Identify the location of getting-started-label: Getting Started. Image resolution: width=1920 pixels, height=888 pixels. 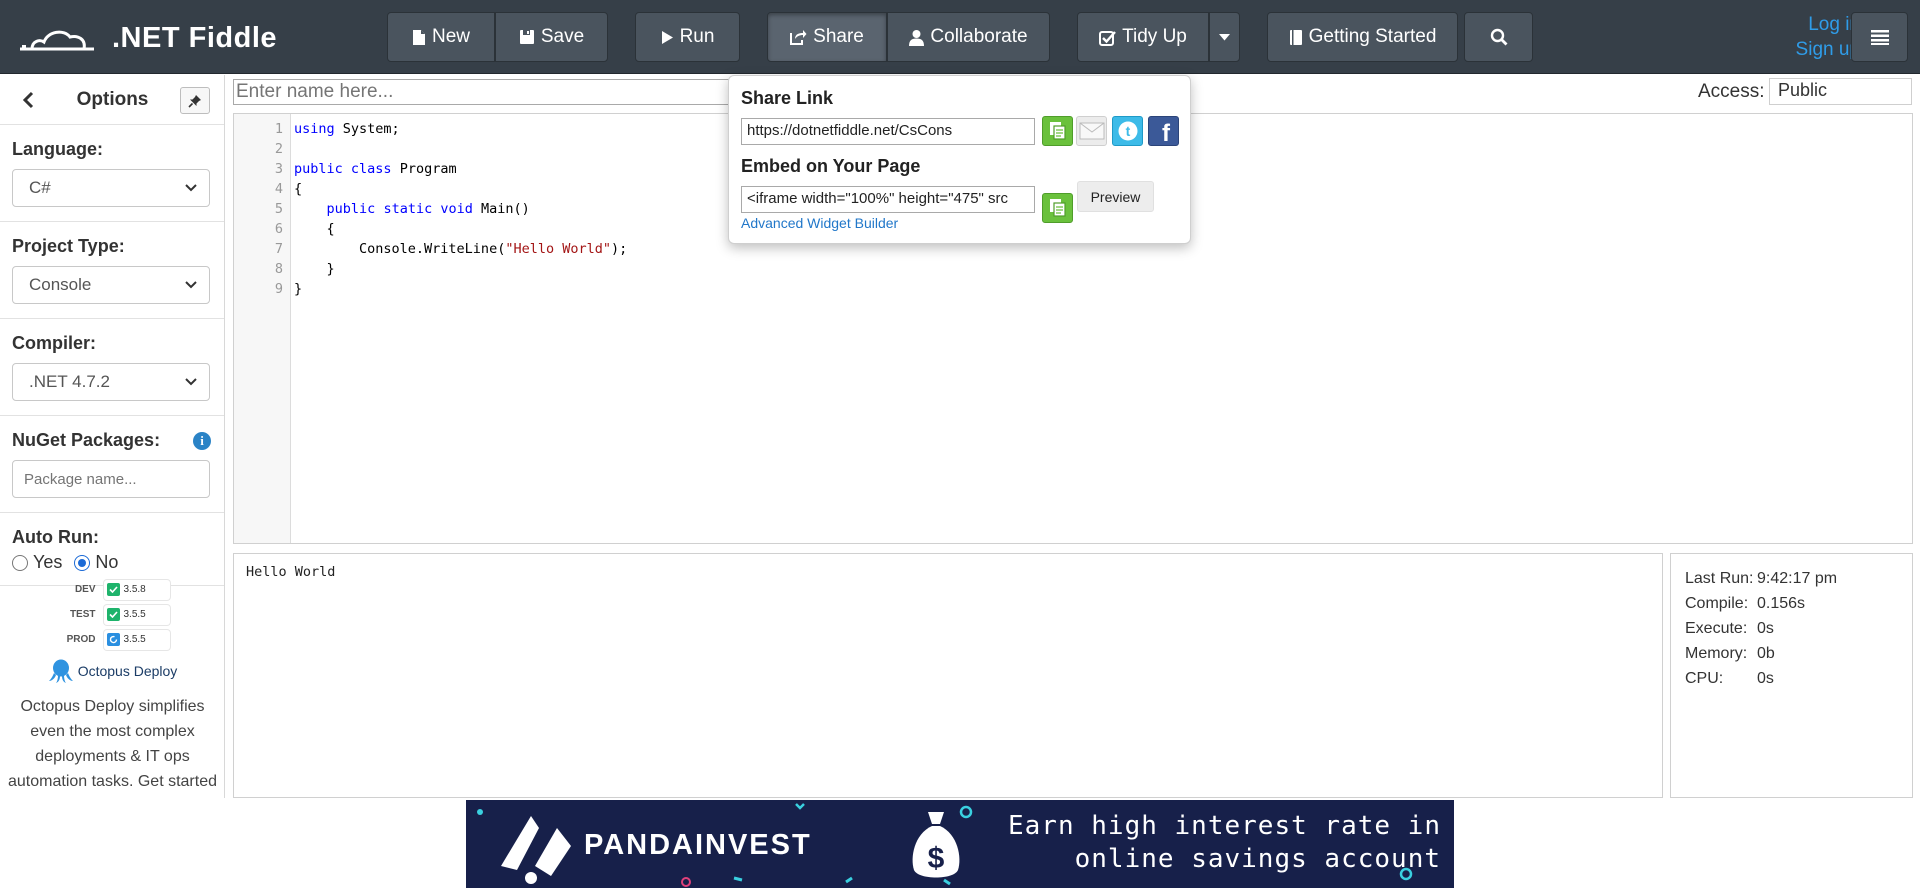
(1372, 36).